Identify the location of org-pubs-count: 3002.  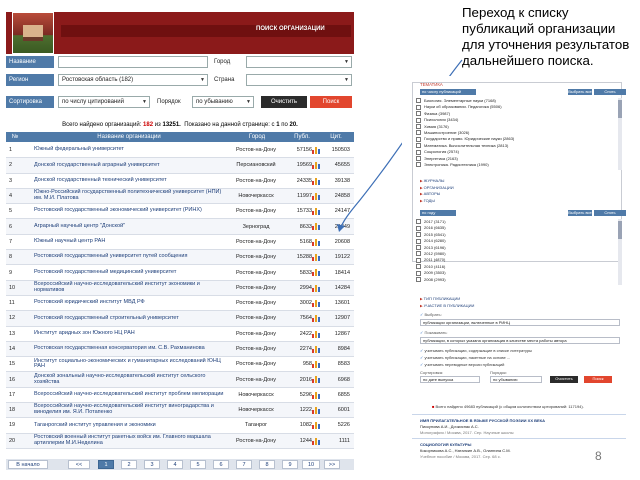
(299, 303).